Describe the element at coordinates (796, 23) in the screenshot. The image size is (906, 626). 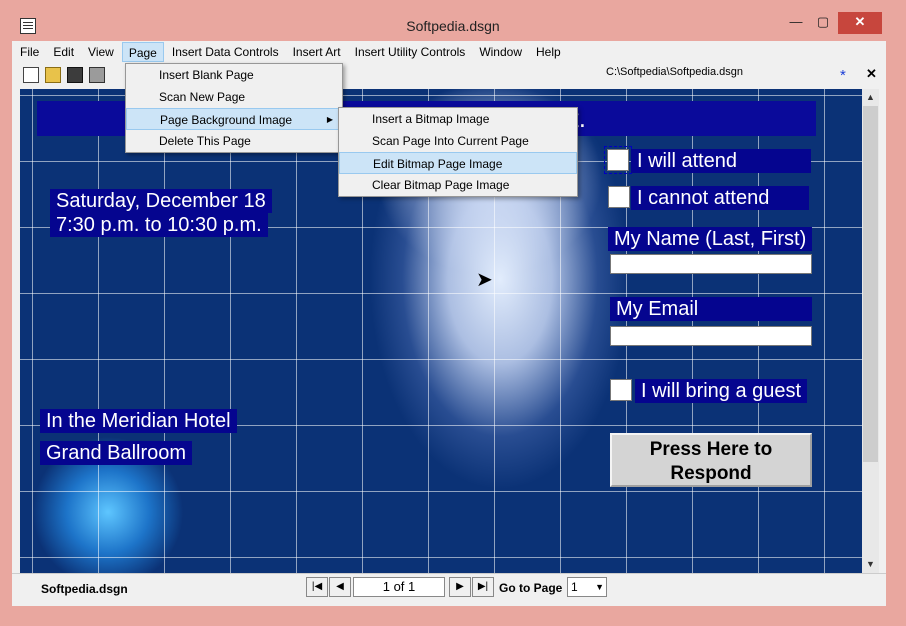
I see `minimize-button: —` at that location.